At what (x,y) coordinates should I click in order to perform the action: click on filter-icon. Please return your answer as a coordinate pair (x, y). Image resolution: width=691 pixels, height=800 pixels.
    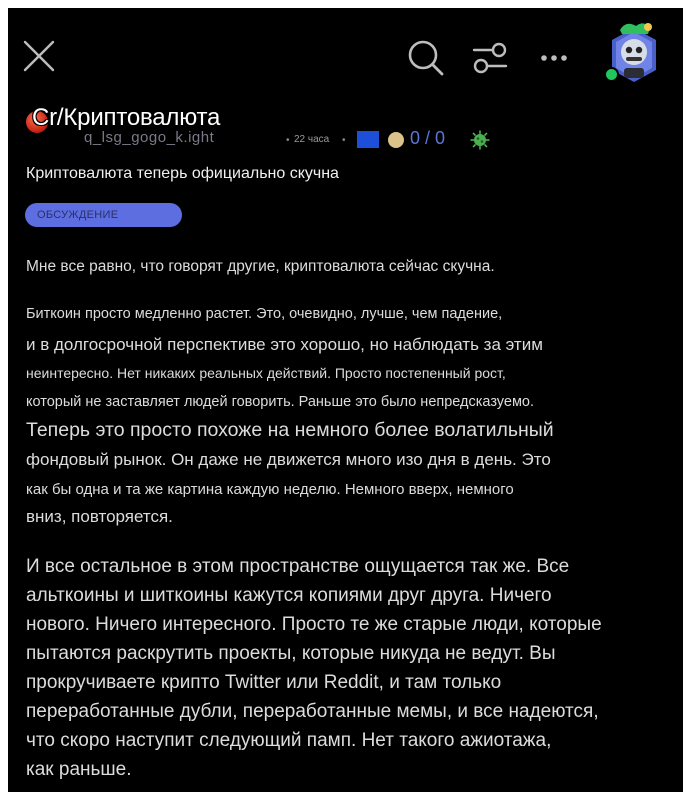
    Looking at the image, I should click on (490, 58).